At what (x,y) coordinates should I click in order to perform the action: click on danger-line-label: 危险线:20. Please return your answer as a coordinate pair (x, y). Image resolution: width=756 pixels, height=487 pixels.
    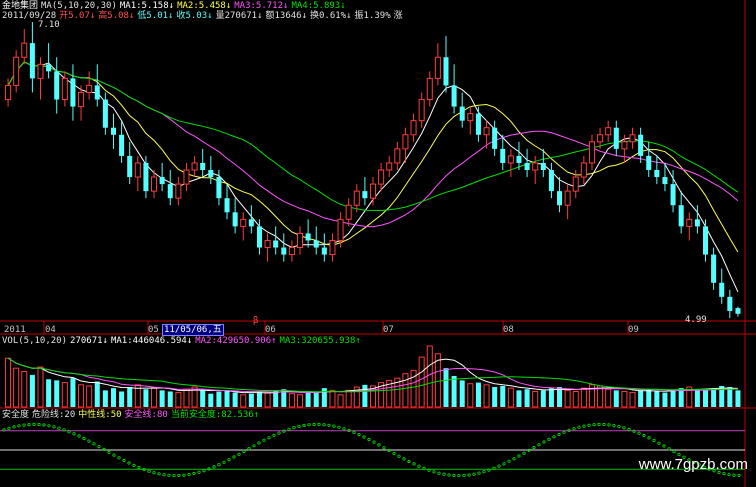
    Looking at the image, I should click on (54, 415).